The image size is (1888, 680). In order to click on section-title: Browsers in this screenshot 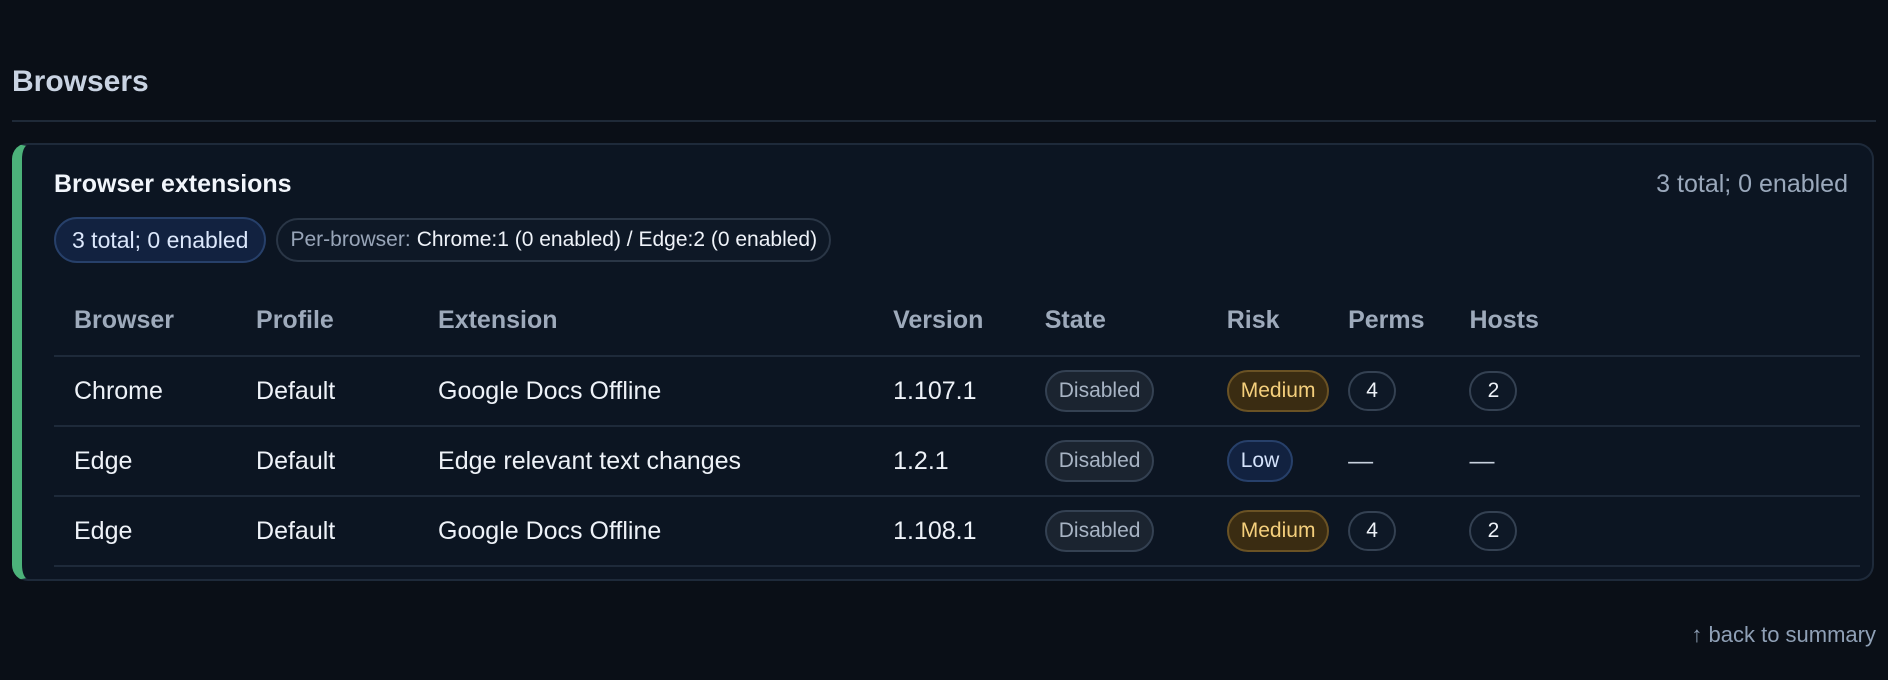, I will do `click(80, 81)`.